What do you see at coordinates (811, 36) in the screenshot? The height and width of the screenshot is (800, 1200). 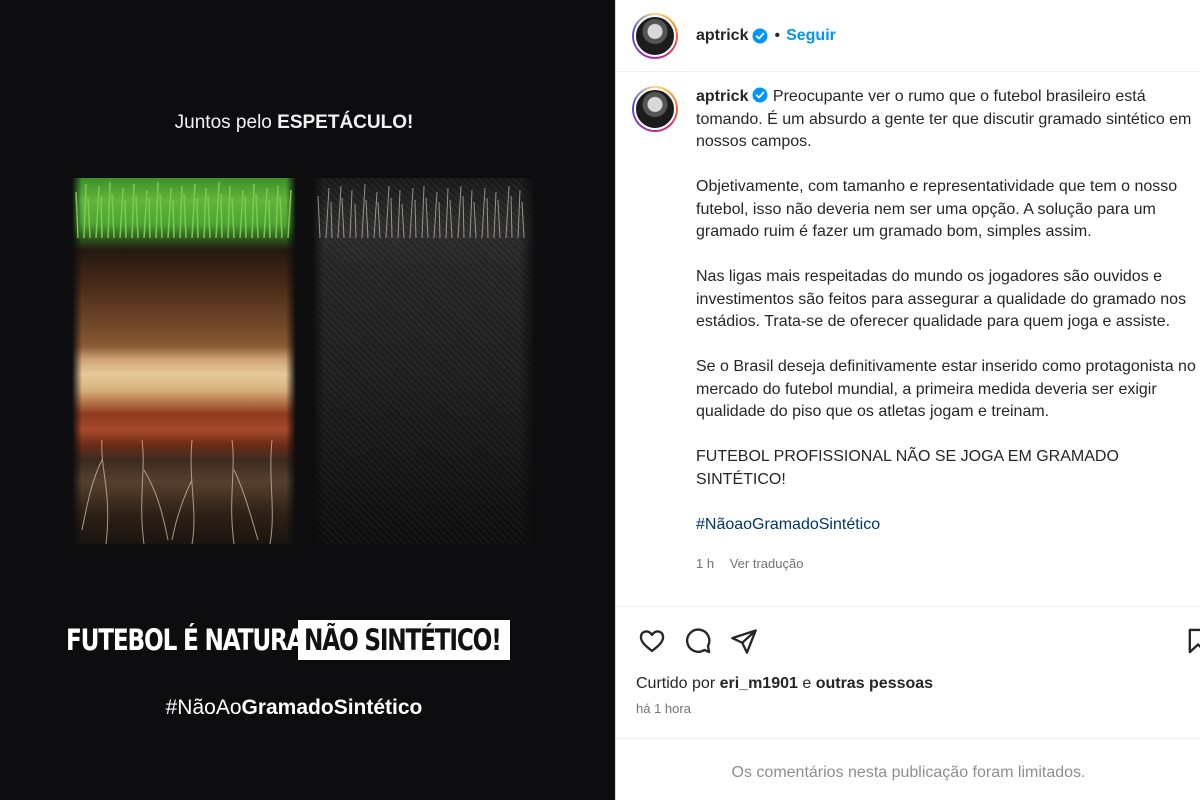 I see `follow-button: Seguir` at bounding box center [811, 36].